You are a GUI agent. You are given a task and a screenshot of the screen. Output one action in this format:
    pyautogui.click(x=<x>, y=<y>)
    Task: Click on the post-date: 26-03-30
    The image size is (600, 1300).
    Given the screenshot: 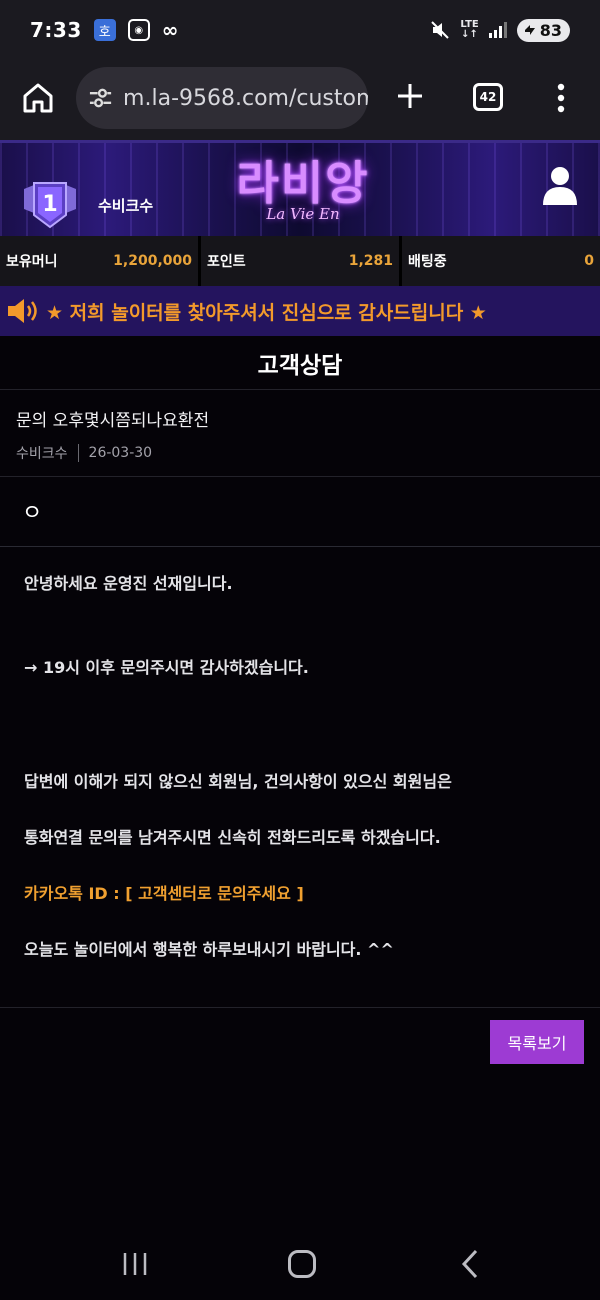 What is the action you would take?
    pyautogui.click(x=120, y=453)
    